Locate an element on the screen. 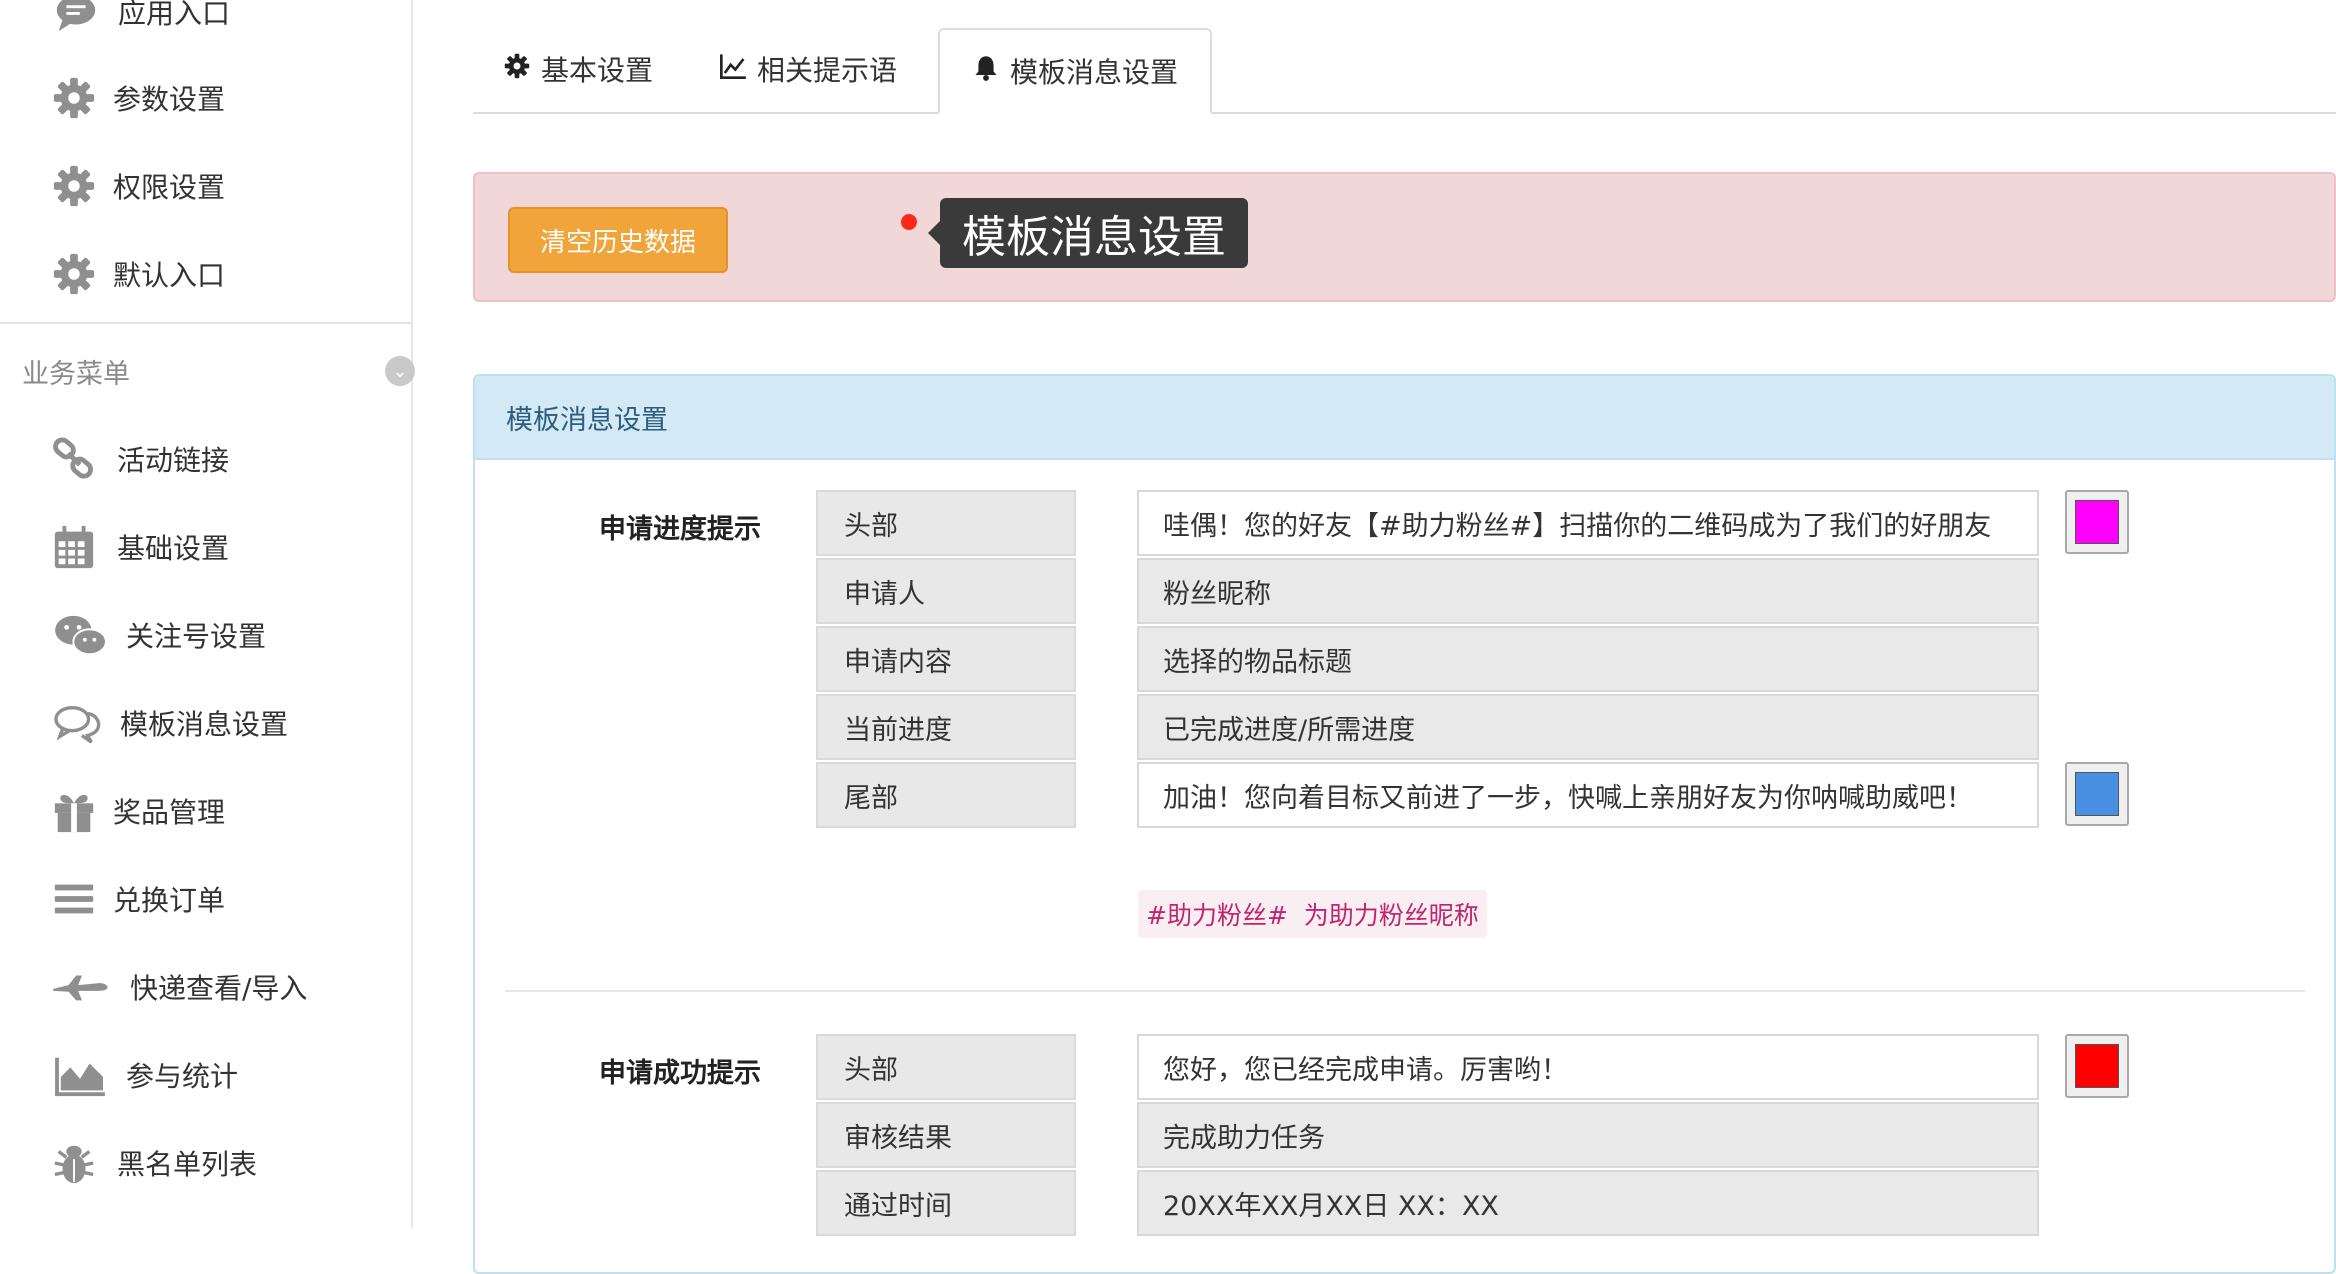 The image size is (2336, 1274). sidebar-item-label: 活动链接 is located at coordinates (173, 460).